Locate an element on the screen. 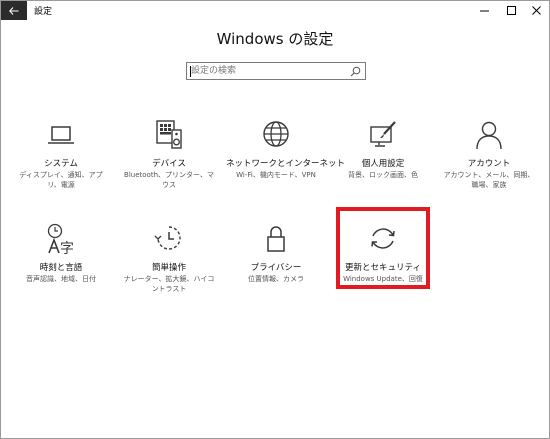 This screenshot has width=550, height=439. tile-description: ディスプレイ、通知、アプリ、電源 is located at coordinates (61, 180).